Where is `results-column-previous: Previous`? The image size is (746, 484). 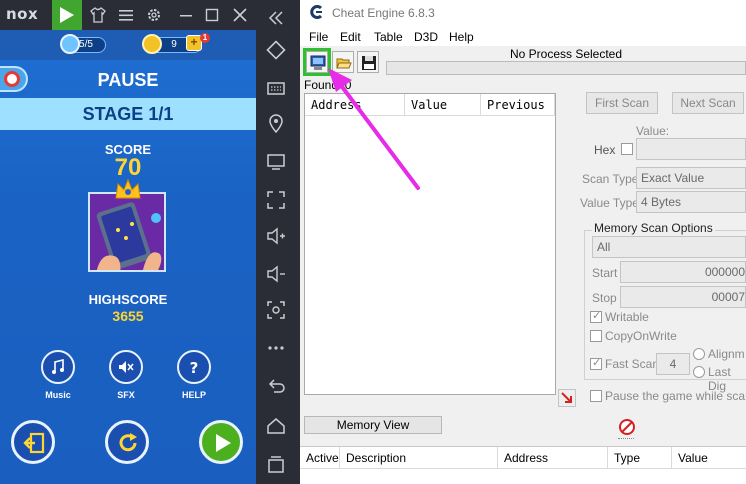 results-column-previous: Previous is located at coordinates (518, 105).